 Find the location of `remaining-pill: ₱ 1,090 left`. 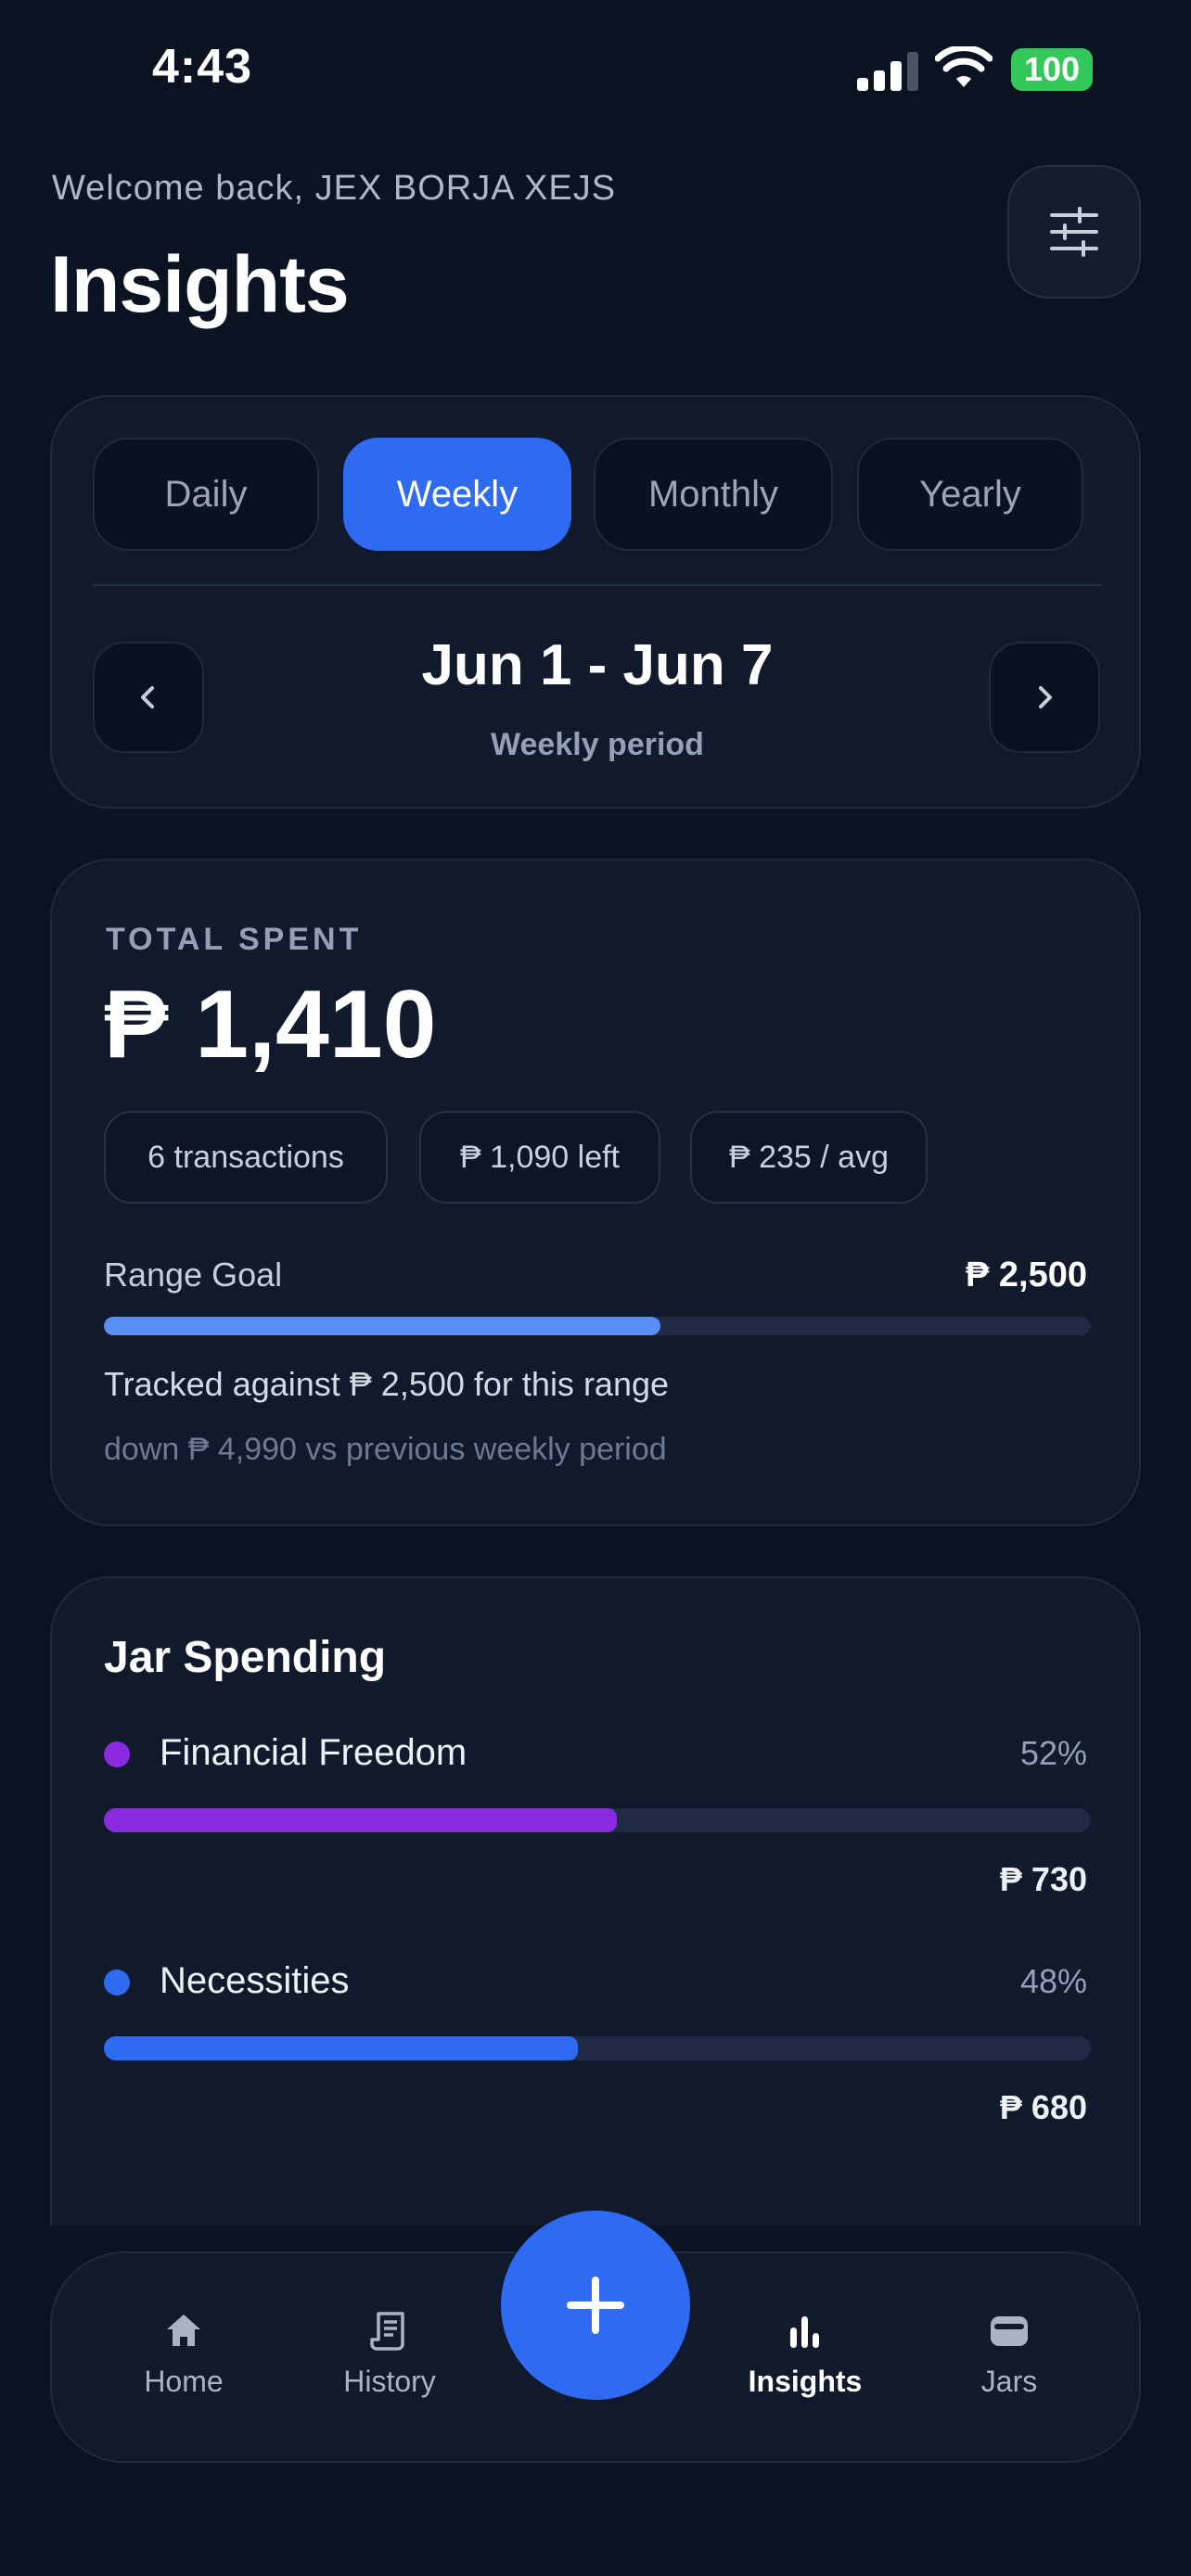

remaining-pill: ₱ 1,090 left is located at coordinates (539, 1157).